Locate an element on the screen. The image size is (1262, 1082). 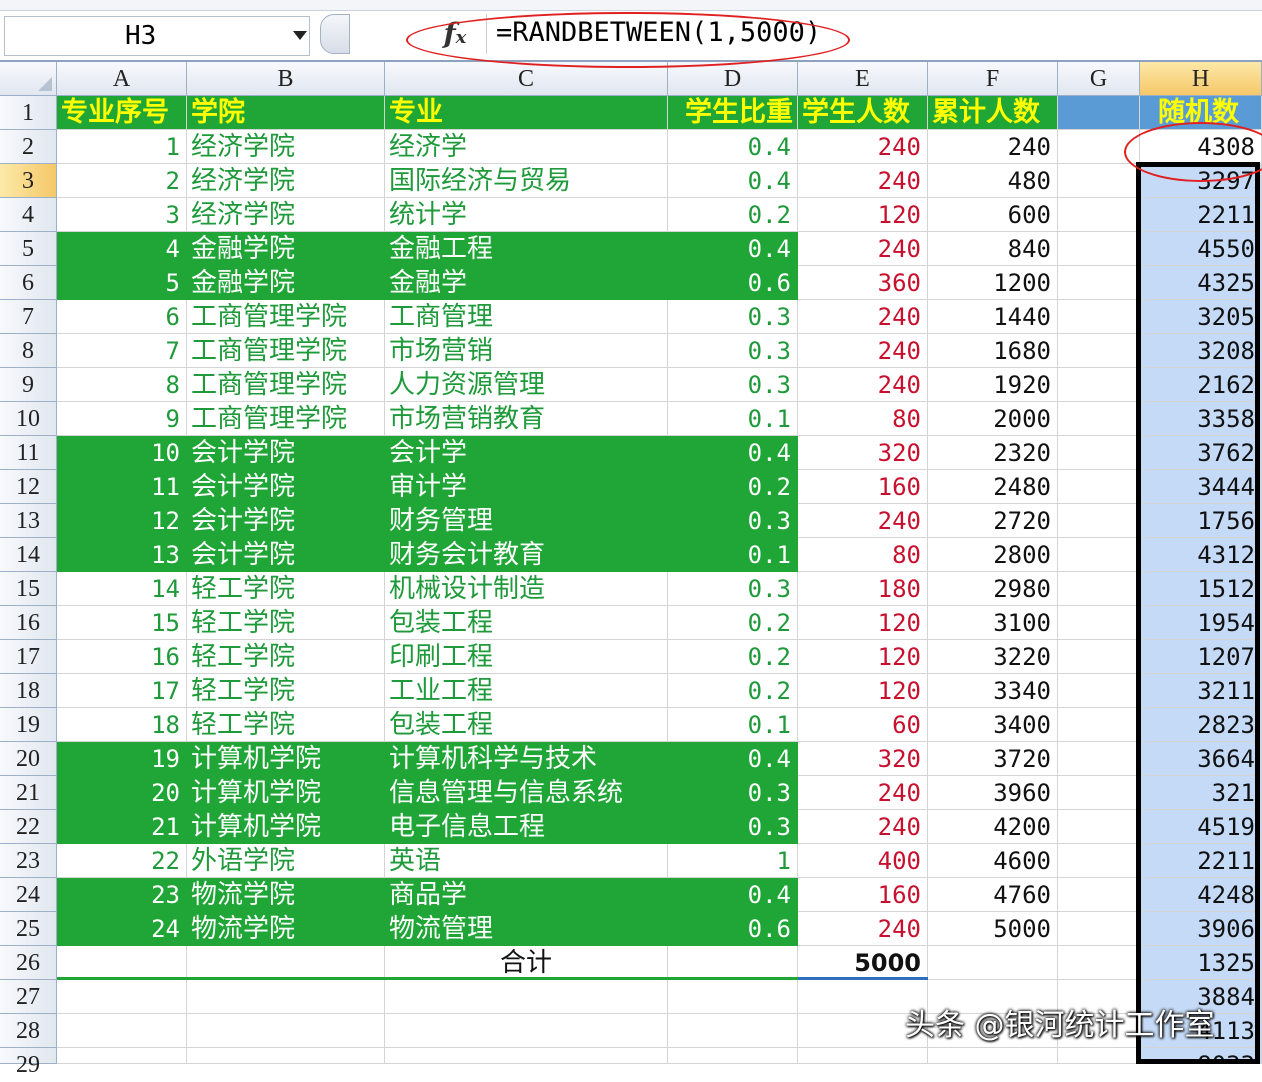
row-header-8: 8 is located at coordinates (28, 351).